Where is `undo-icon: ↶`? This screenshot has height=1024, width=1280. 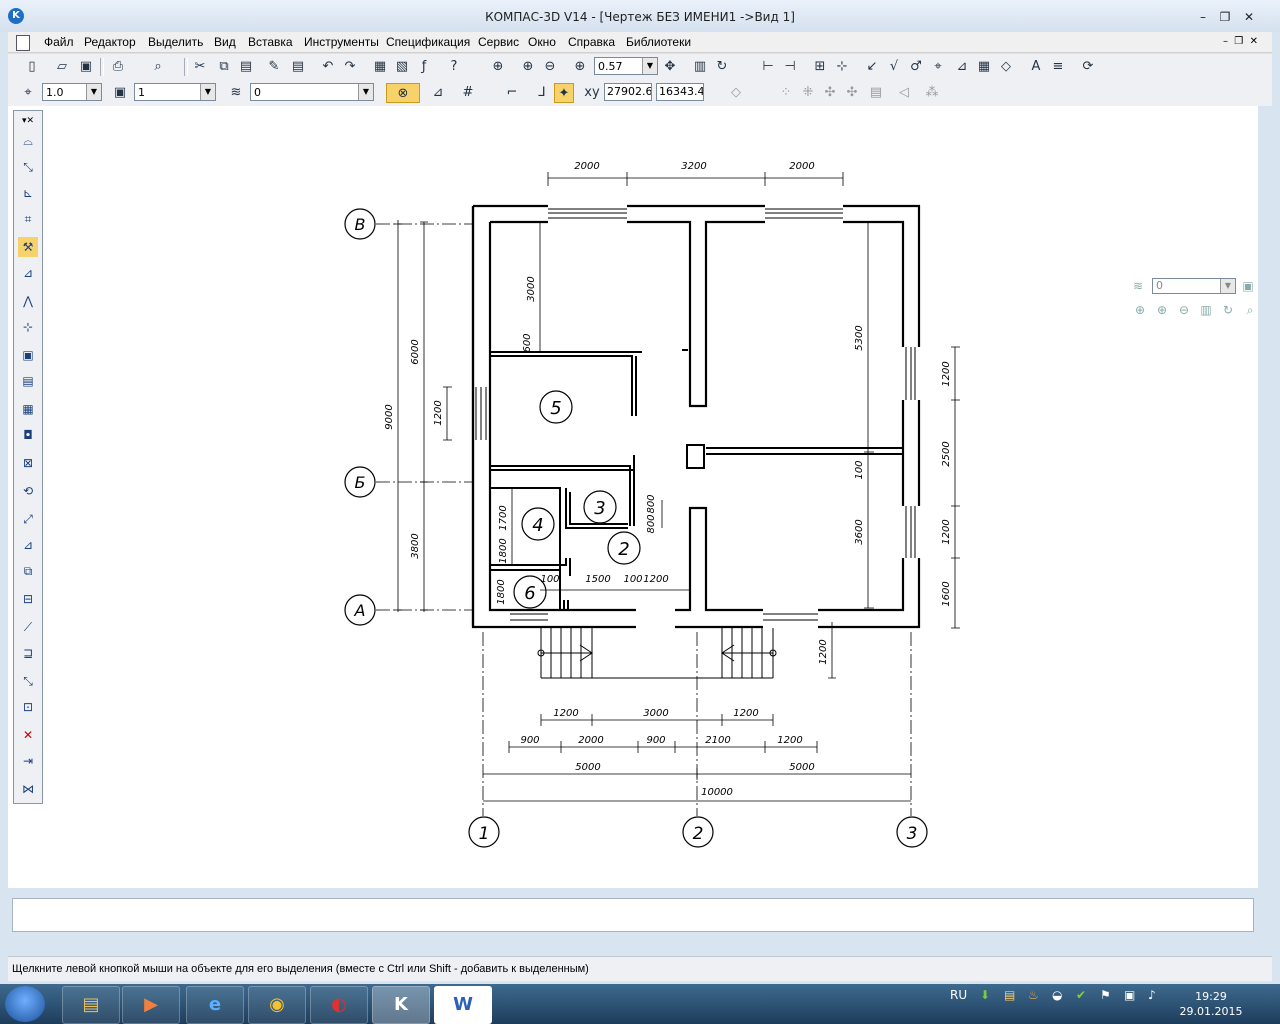
undo-icon: ↶ is located at coordinates (328, 67).